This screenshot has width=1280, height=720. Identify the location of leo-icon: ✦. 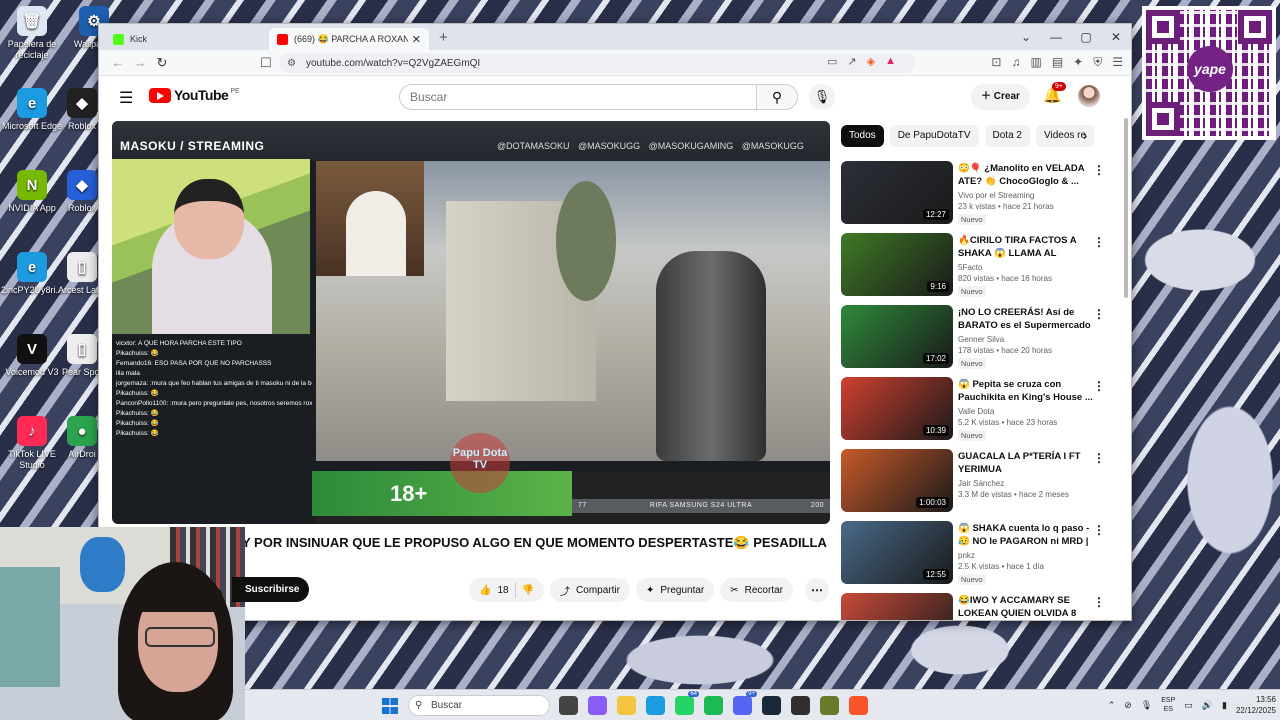
(1078, 62).